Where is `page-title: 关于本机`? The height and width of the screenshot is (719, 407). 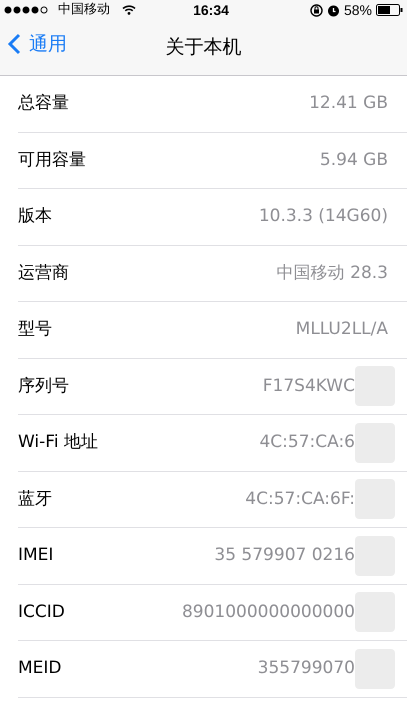 page-title: 关于本机 is located at coordinates (204, 47).